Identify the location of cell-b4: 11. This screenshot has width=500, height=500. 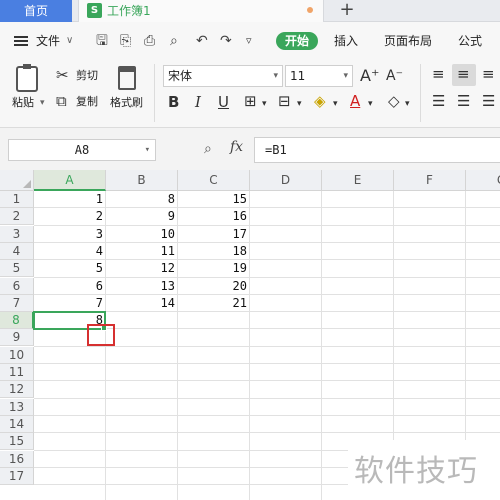
(142, 251).